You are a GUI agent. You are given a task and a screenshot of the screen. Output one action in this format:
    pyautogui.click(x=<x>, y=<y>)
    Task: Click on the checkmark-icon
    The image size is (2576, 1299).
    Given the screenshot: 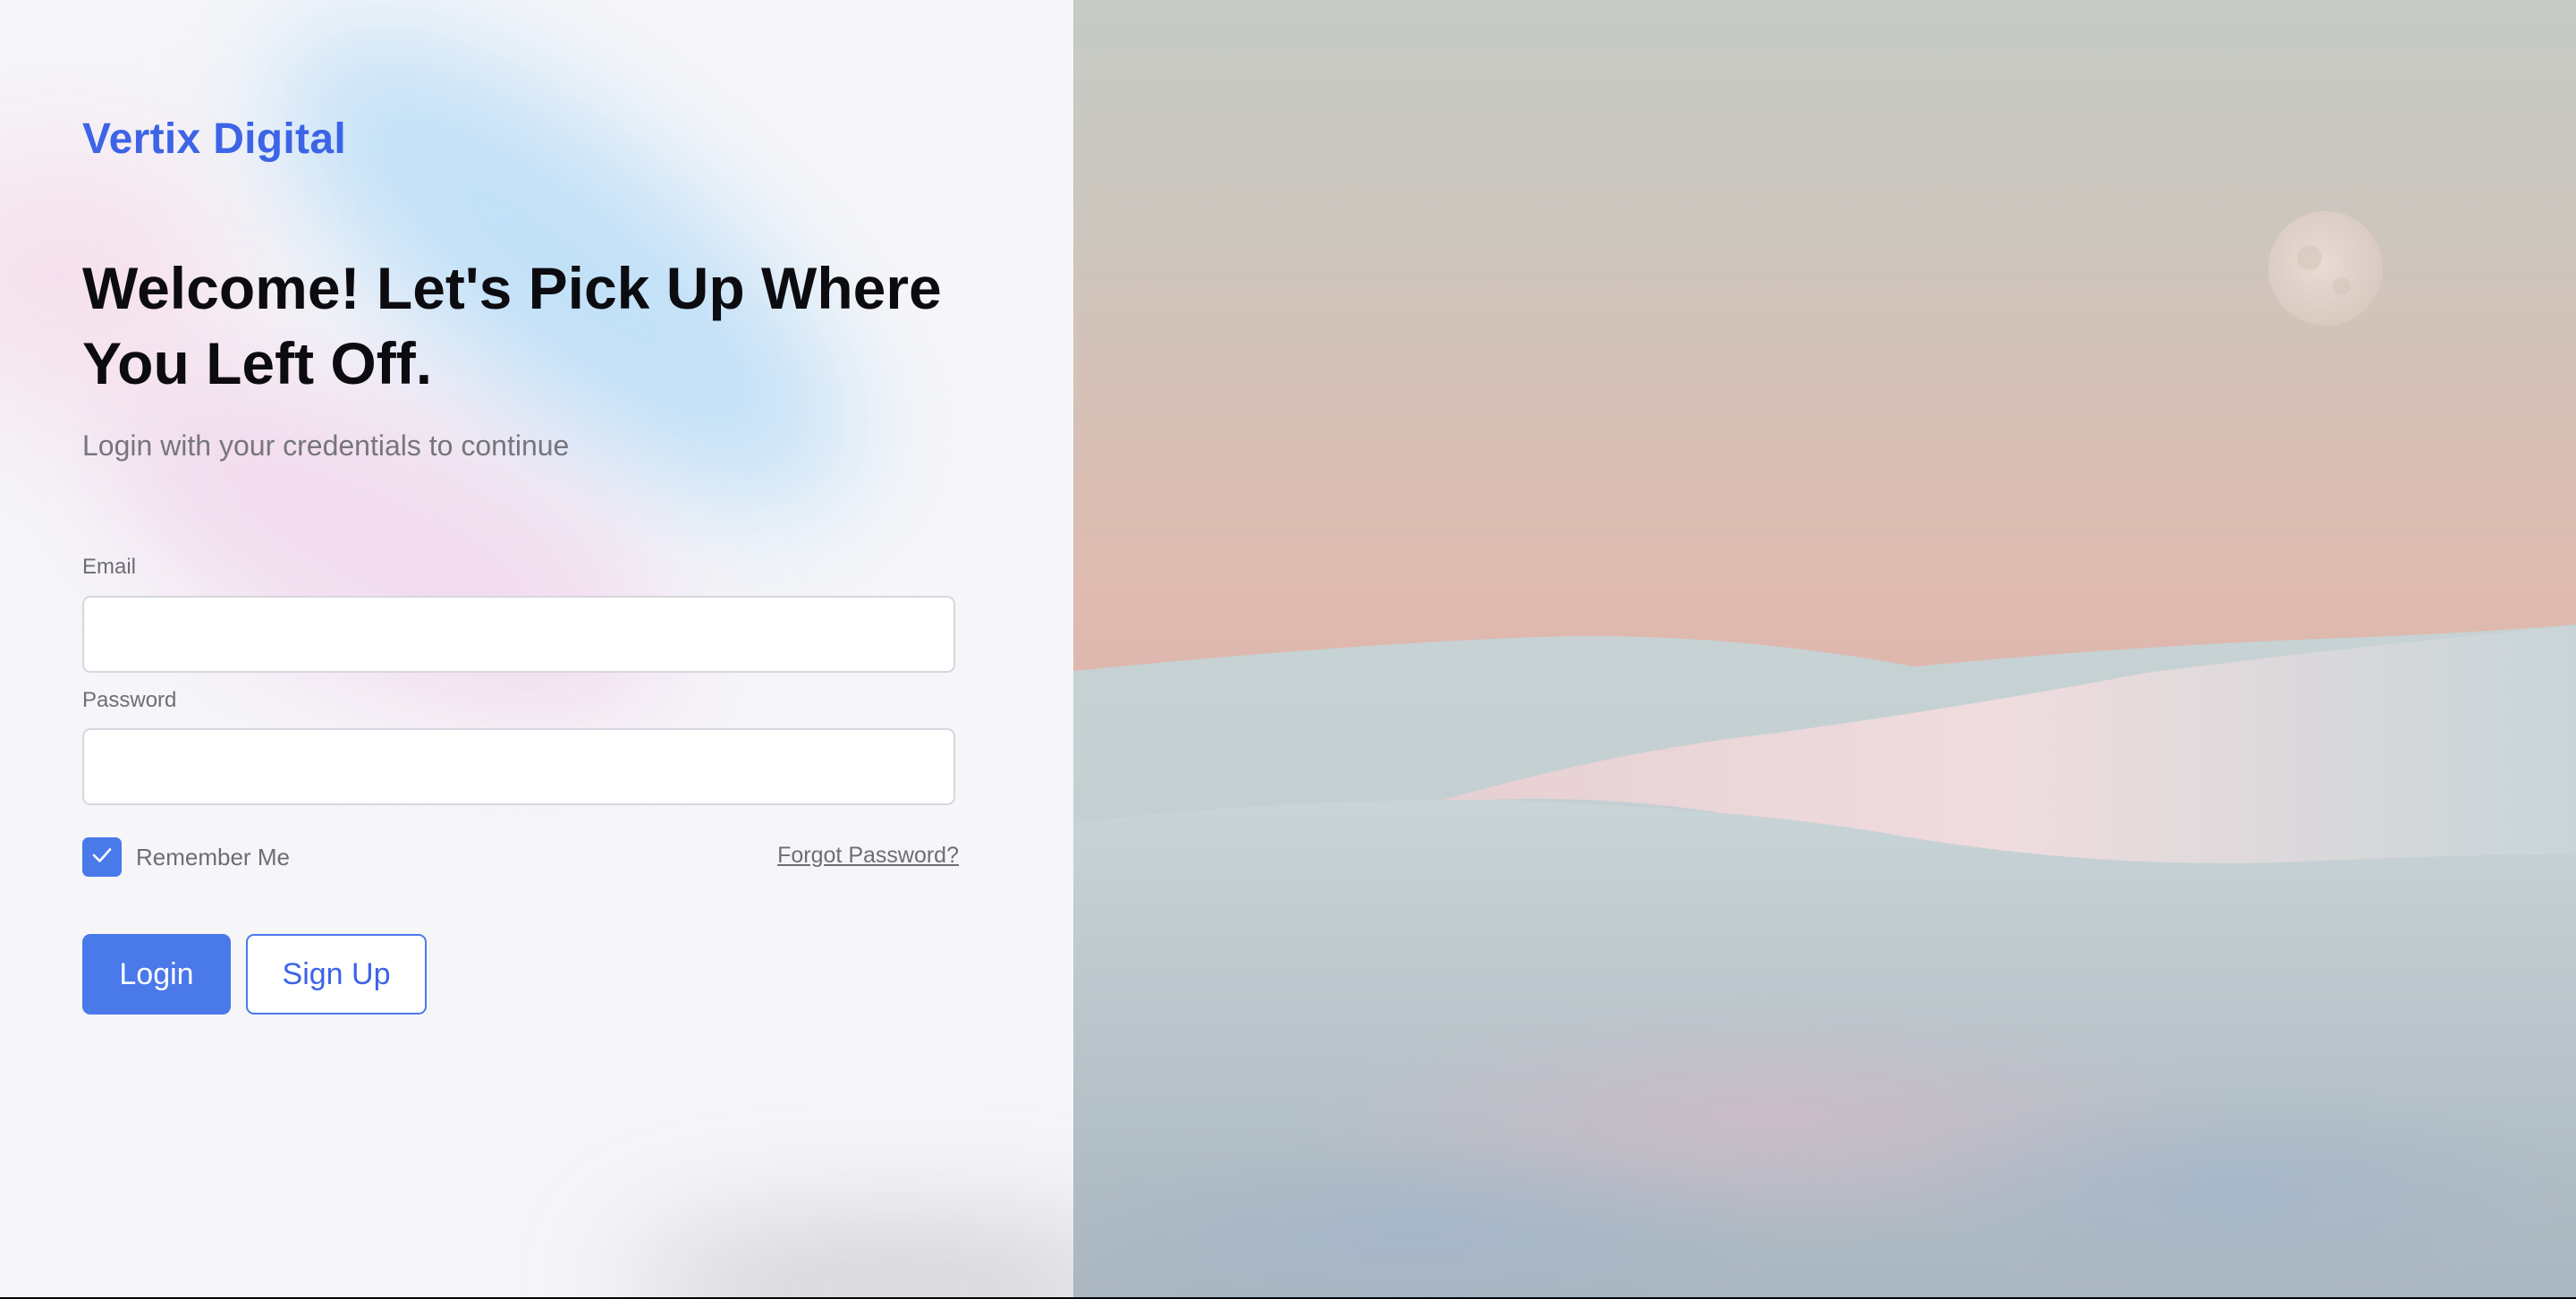 What is the action you would take?
    pyautogui.click(x=101, y=857)
    